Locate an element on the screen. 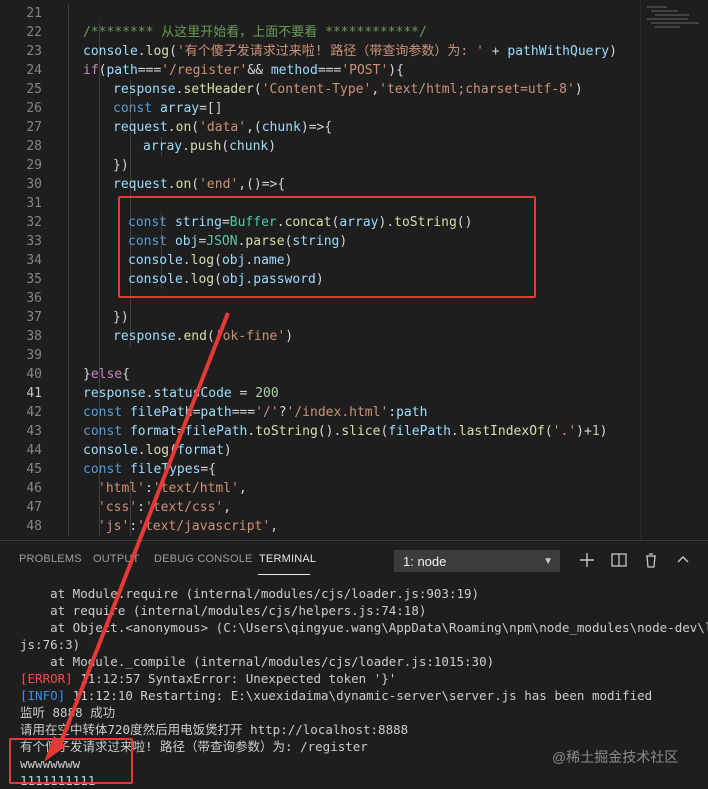  code-line: 45 const fileTypes={ is located at coordinates (320, 469).